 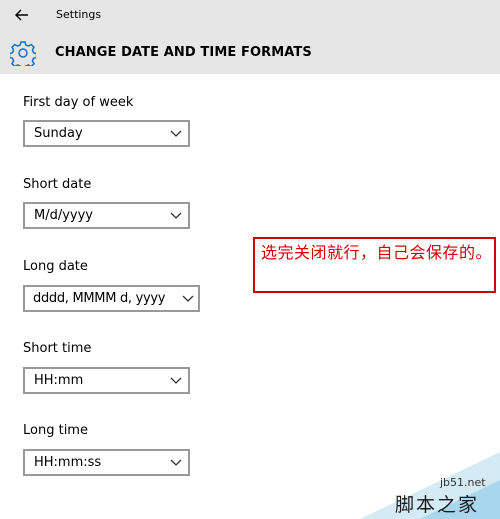 I want to click on page-title: CHANGE DATE AND TIME FORMATS, so click(x=183, y=52).